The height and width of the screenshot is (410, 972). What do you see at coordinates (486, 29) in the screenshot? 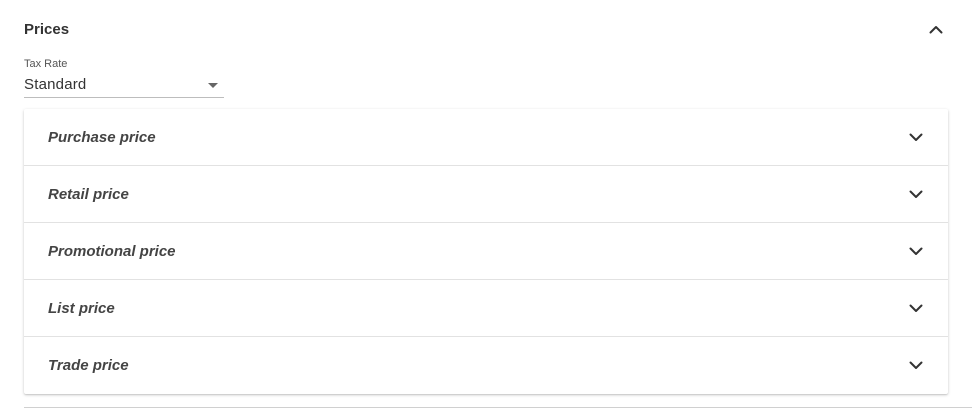
I see `prices-section-header: Prices` at bounding box center [486, 29].